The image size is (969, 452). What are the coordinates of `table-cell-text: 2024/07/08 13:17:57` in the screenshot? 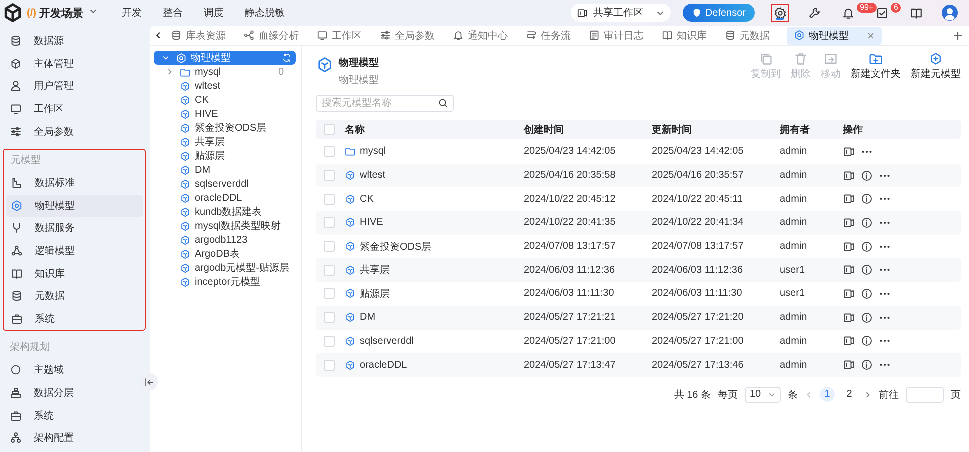 It's located at (698, 246).